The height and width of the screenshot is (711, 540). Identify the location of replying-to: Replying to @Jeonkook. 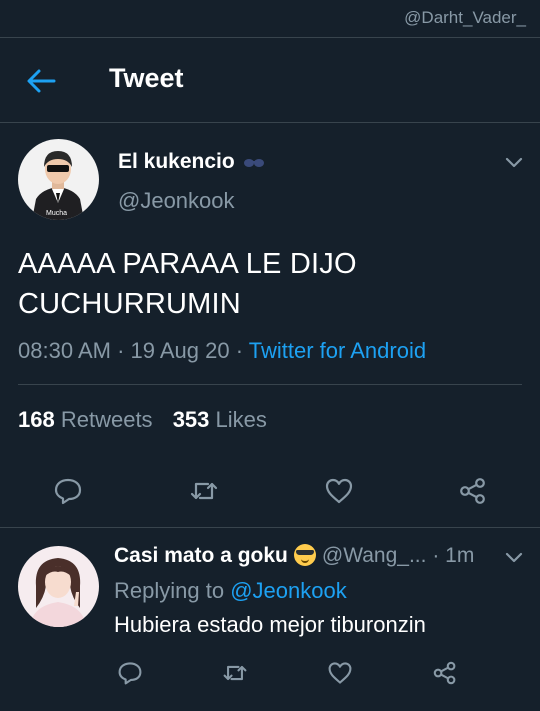
(230, 591).